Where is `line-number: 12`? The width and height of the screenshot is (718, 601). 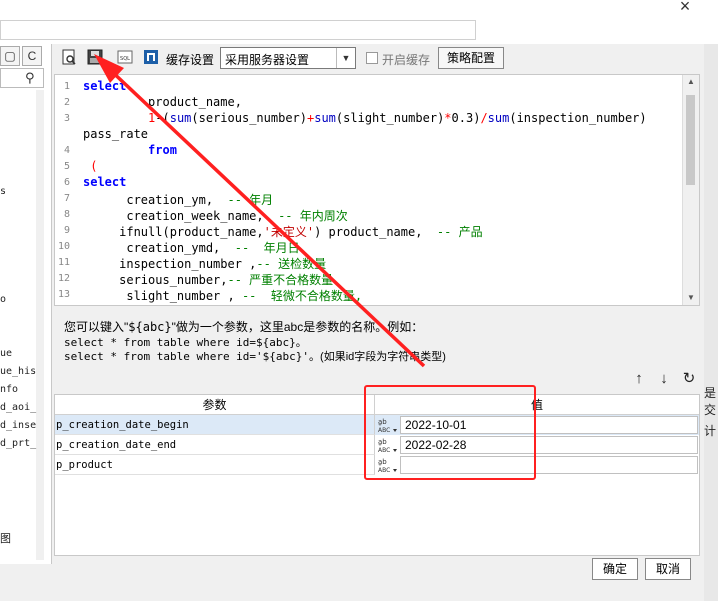 line-number: 12 is located at coordinates (63, 278).